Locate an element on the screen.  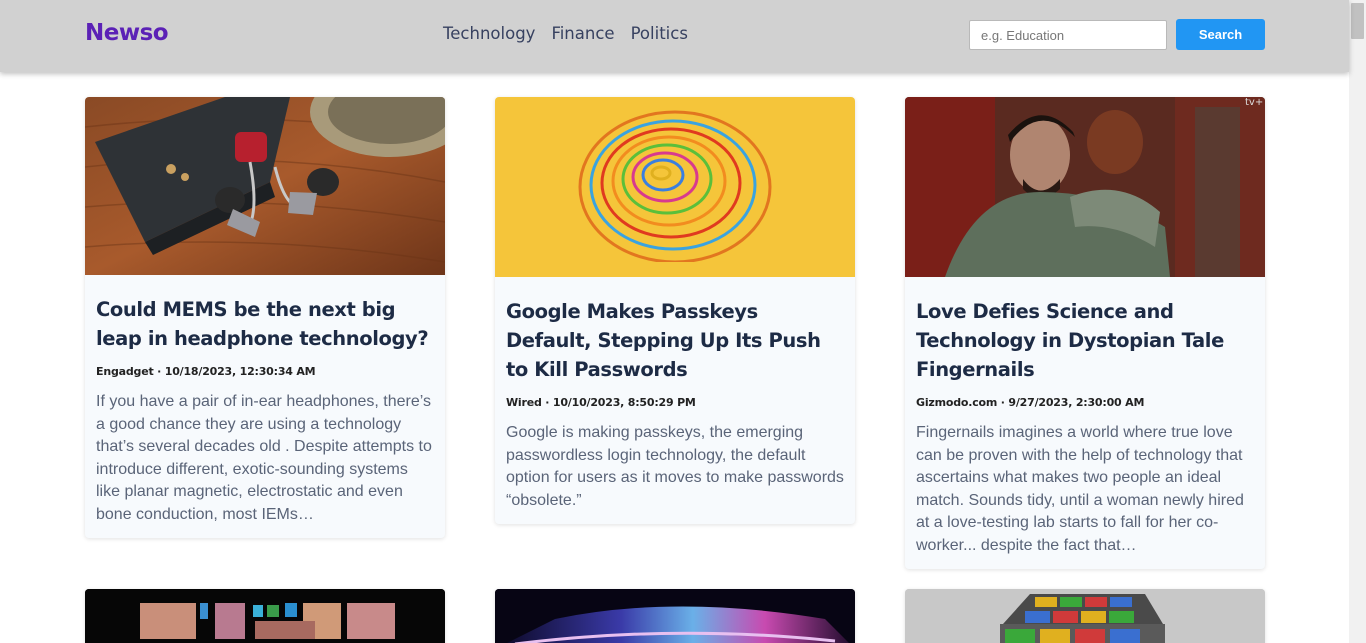
article-image-headphones is located at coordinates (265, 186).